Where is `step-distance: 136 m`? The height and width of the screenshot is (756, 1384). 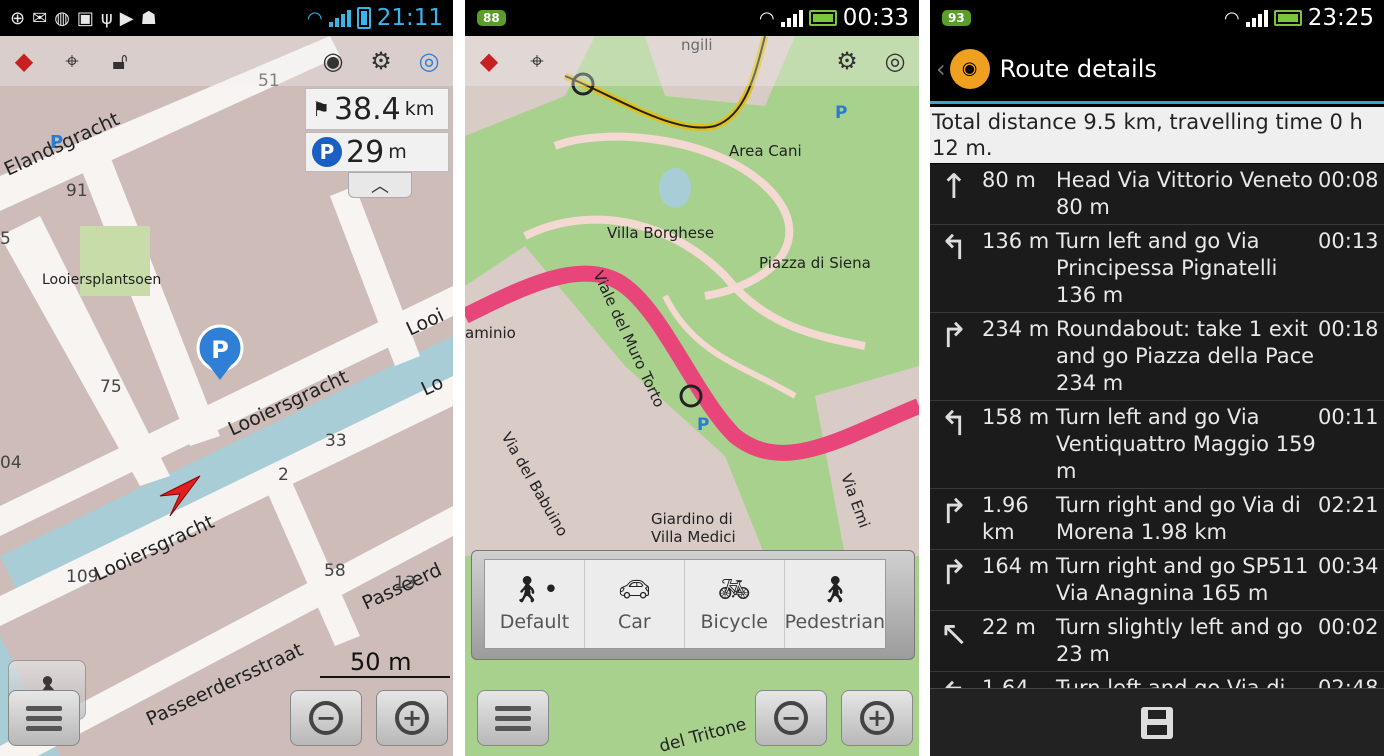 step-distance: 136 m is located at coordinates (1016, 241).